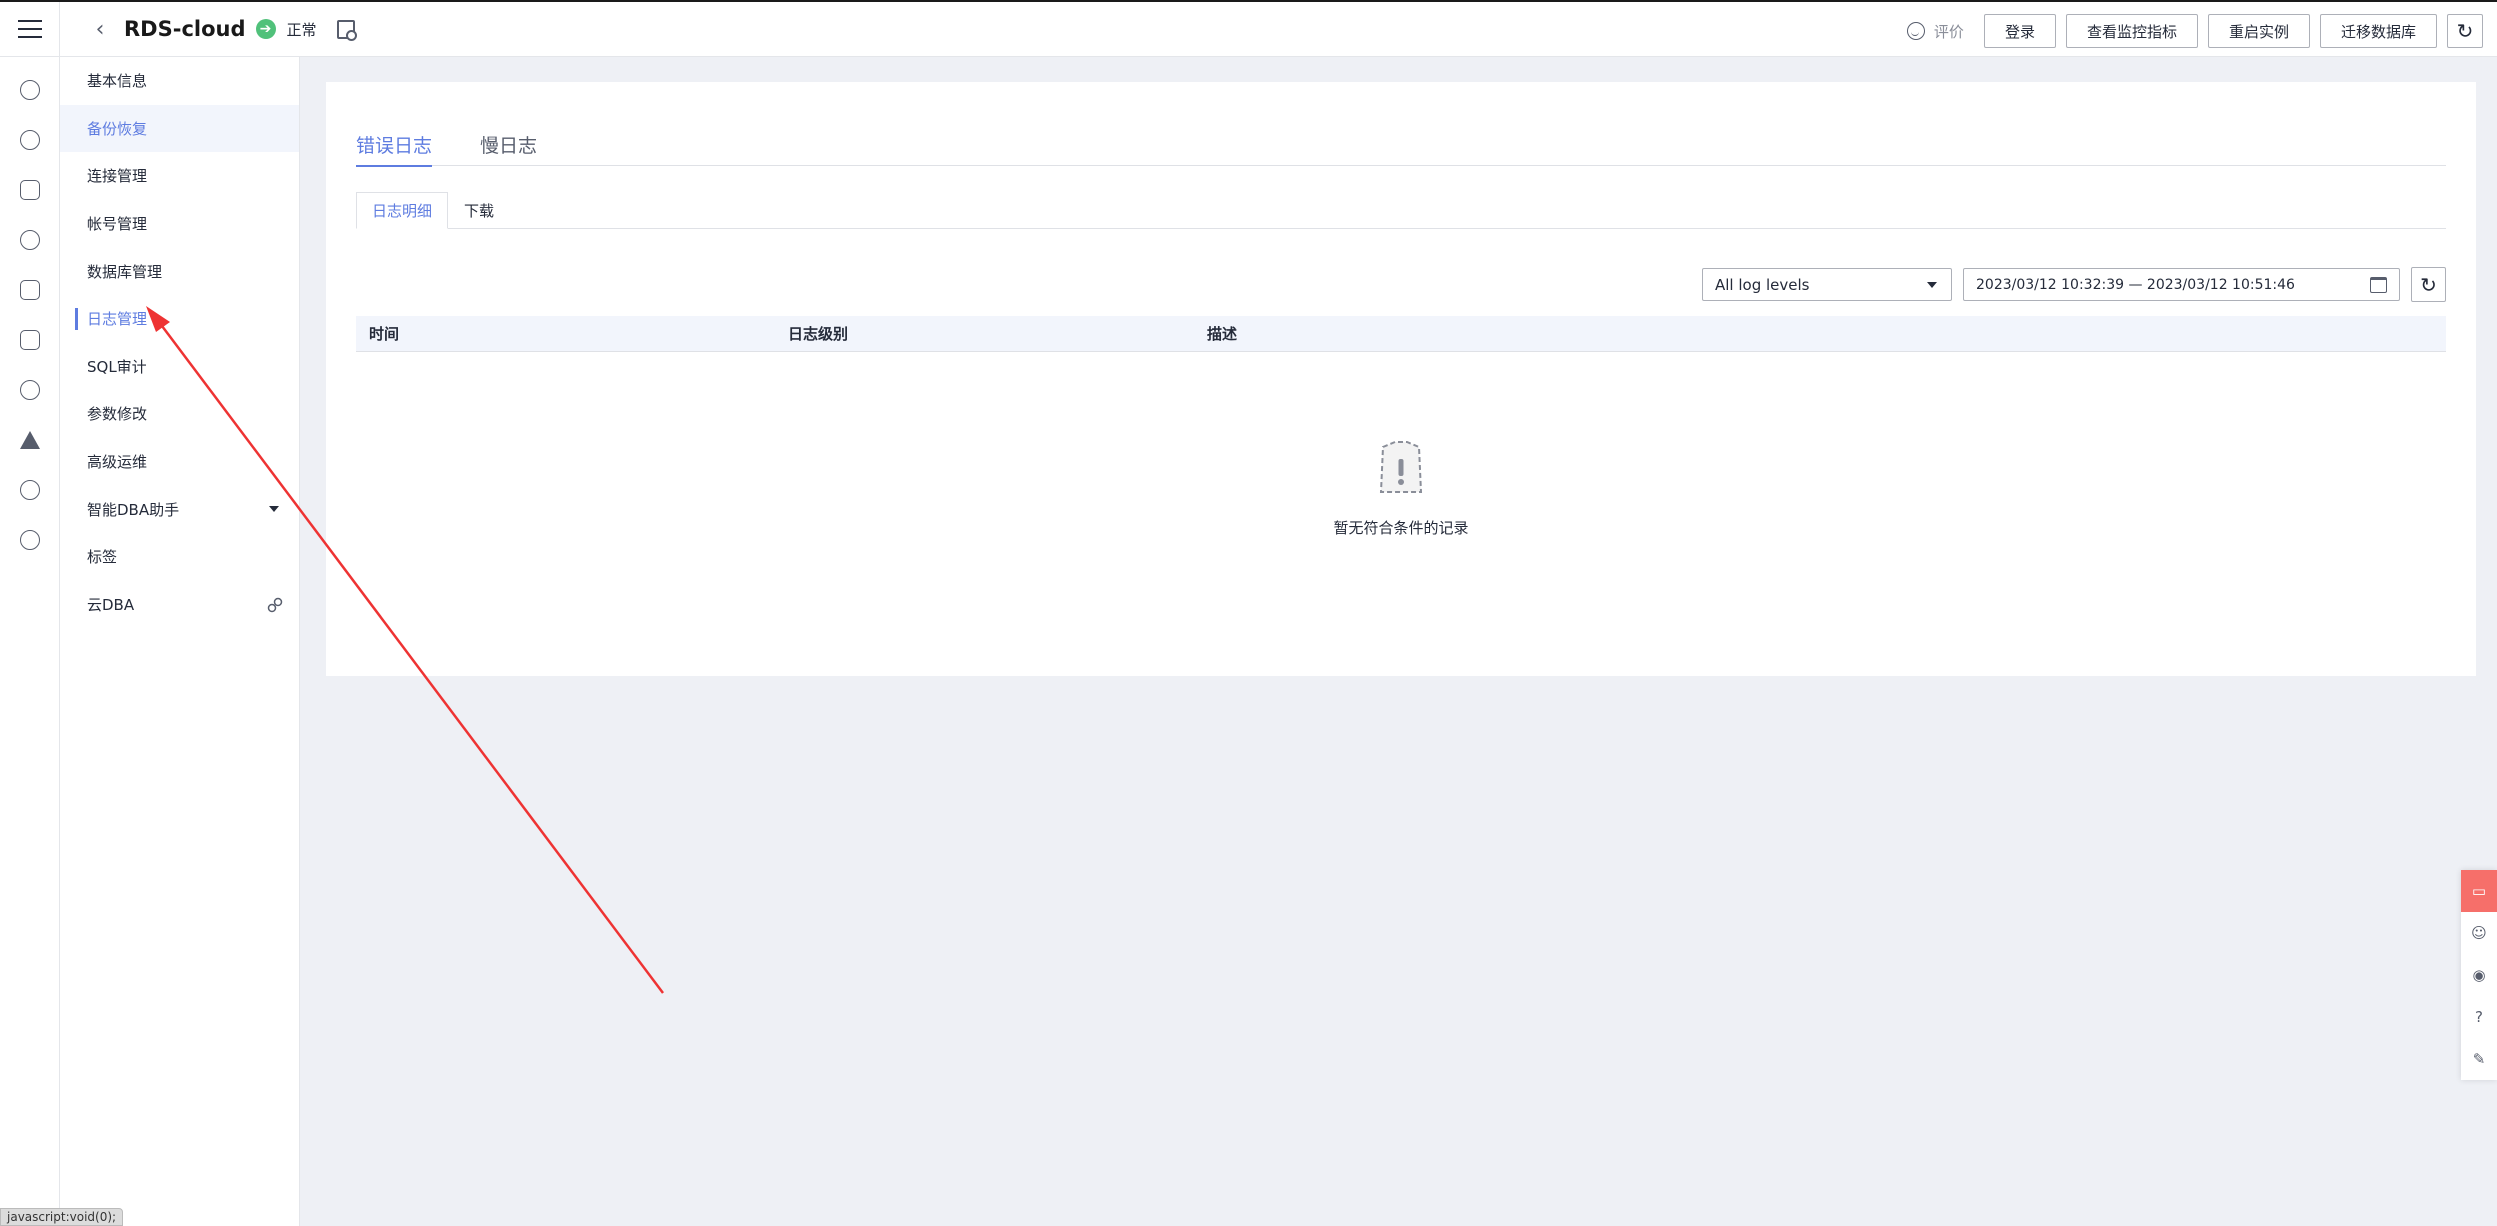 Image resolution: width=2497 pixels, height=1226 pixels. What do you see at coordinates (117, 128) in the screenshot?
I see `menu-item-label: 备份恢复` at bounding box center [117, 128].